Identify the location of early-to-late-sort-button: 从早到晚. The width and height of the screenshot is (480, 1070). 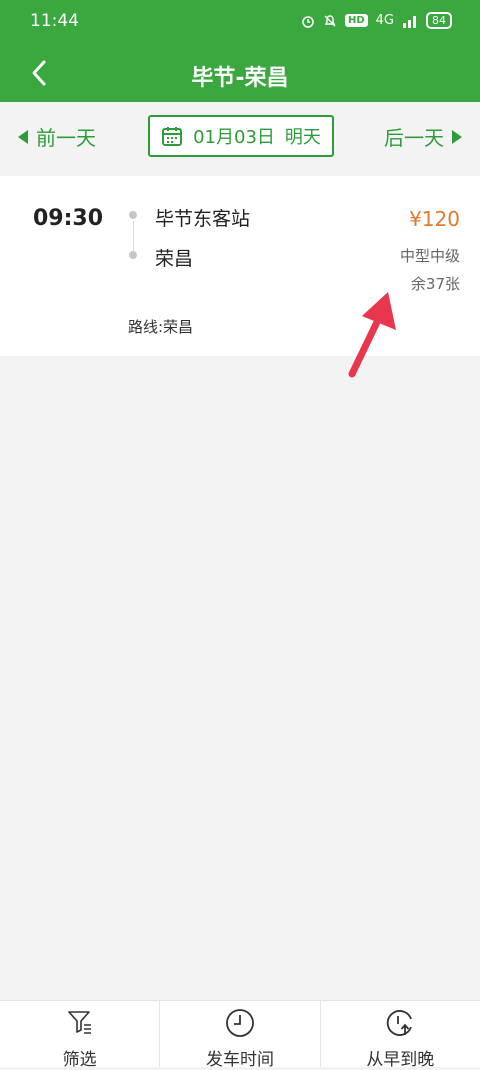
(399, 1035).